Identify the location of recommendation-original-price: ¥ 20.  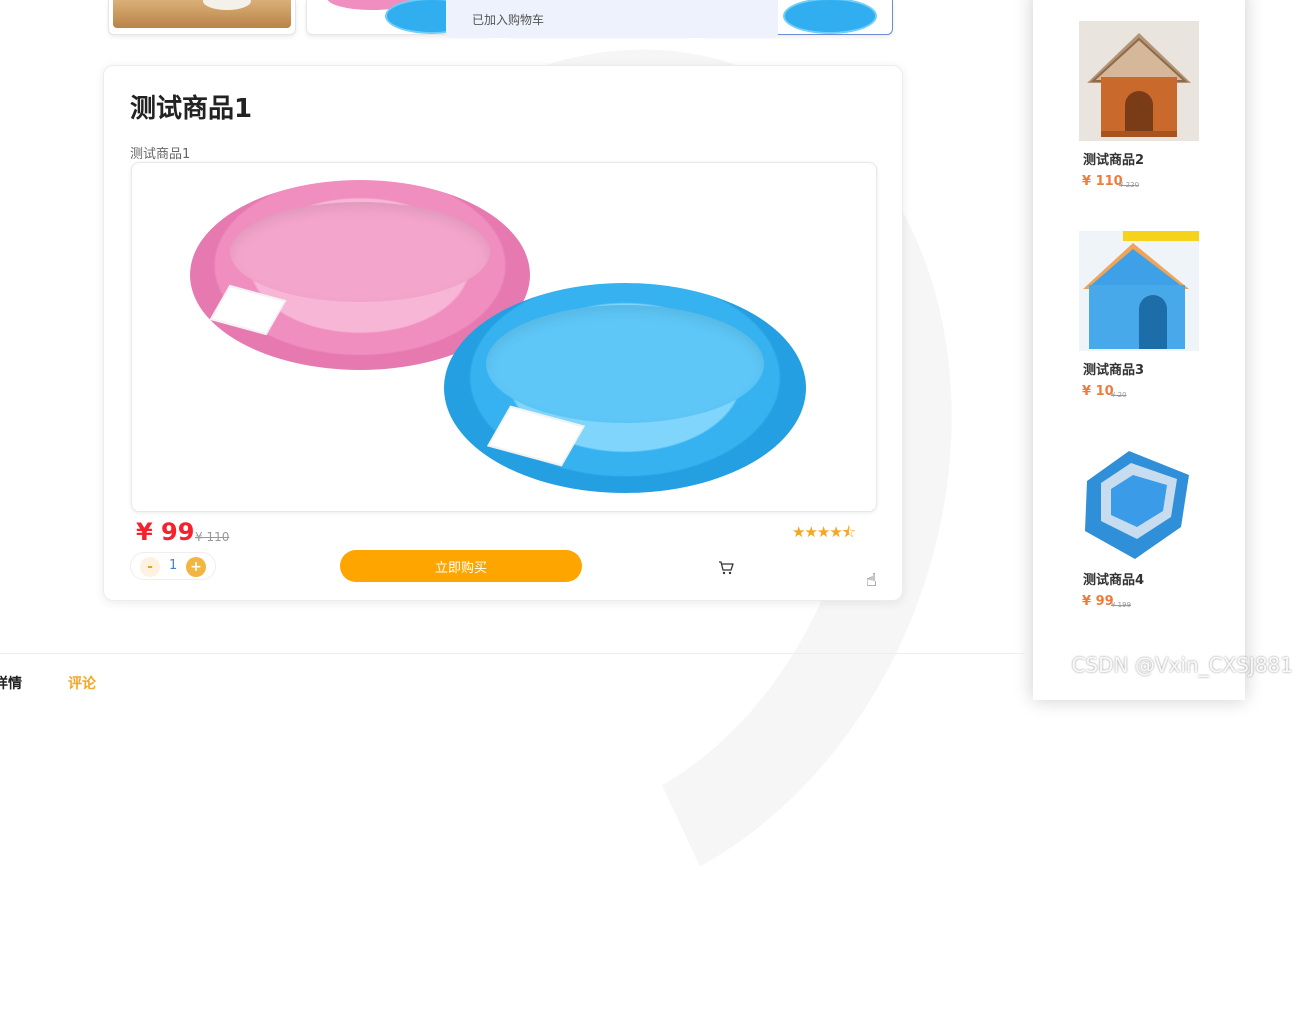
(1119, 395).